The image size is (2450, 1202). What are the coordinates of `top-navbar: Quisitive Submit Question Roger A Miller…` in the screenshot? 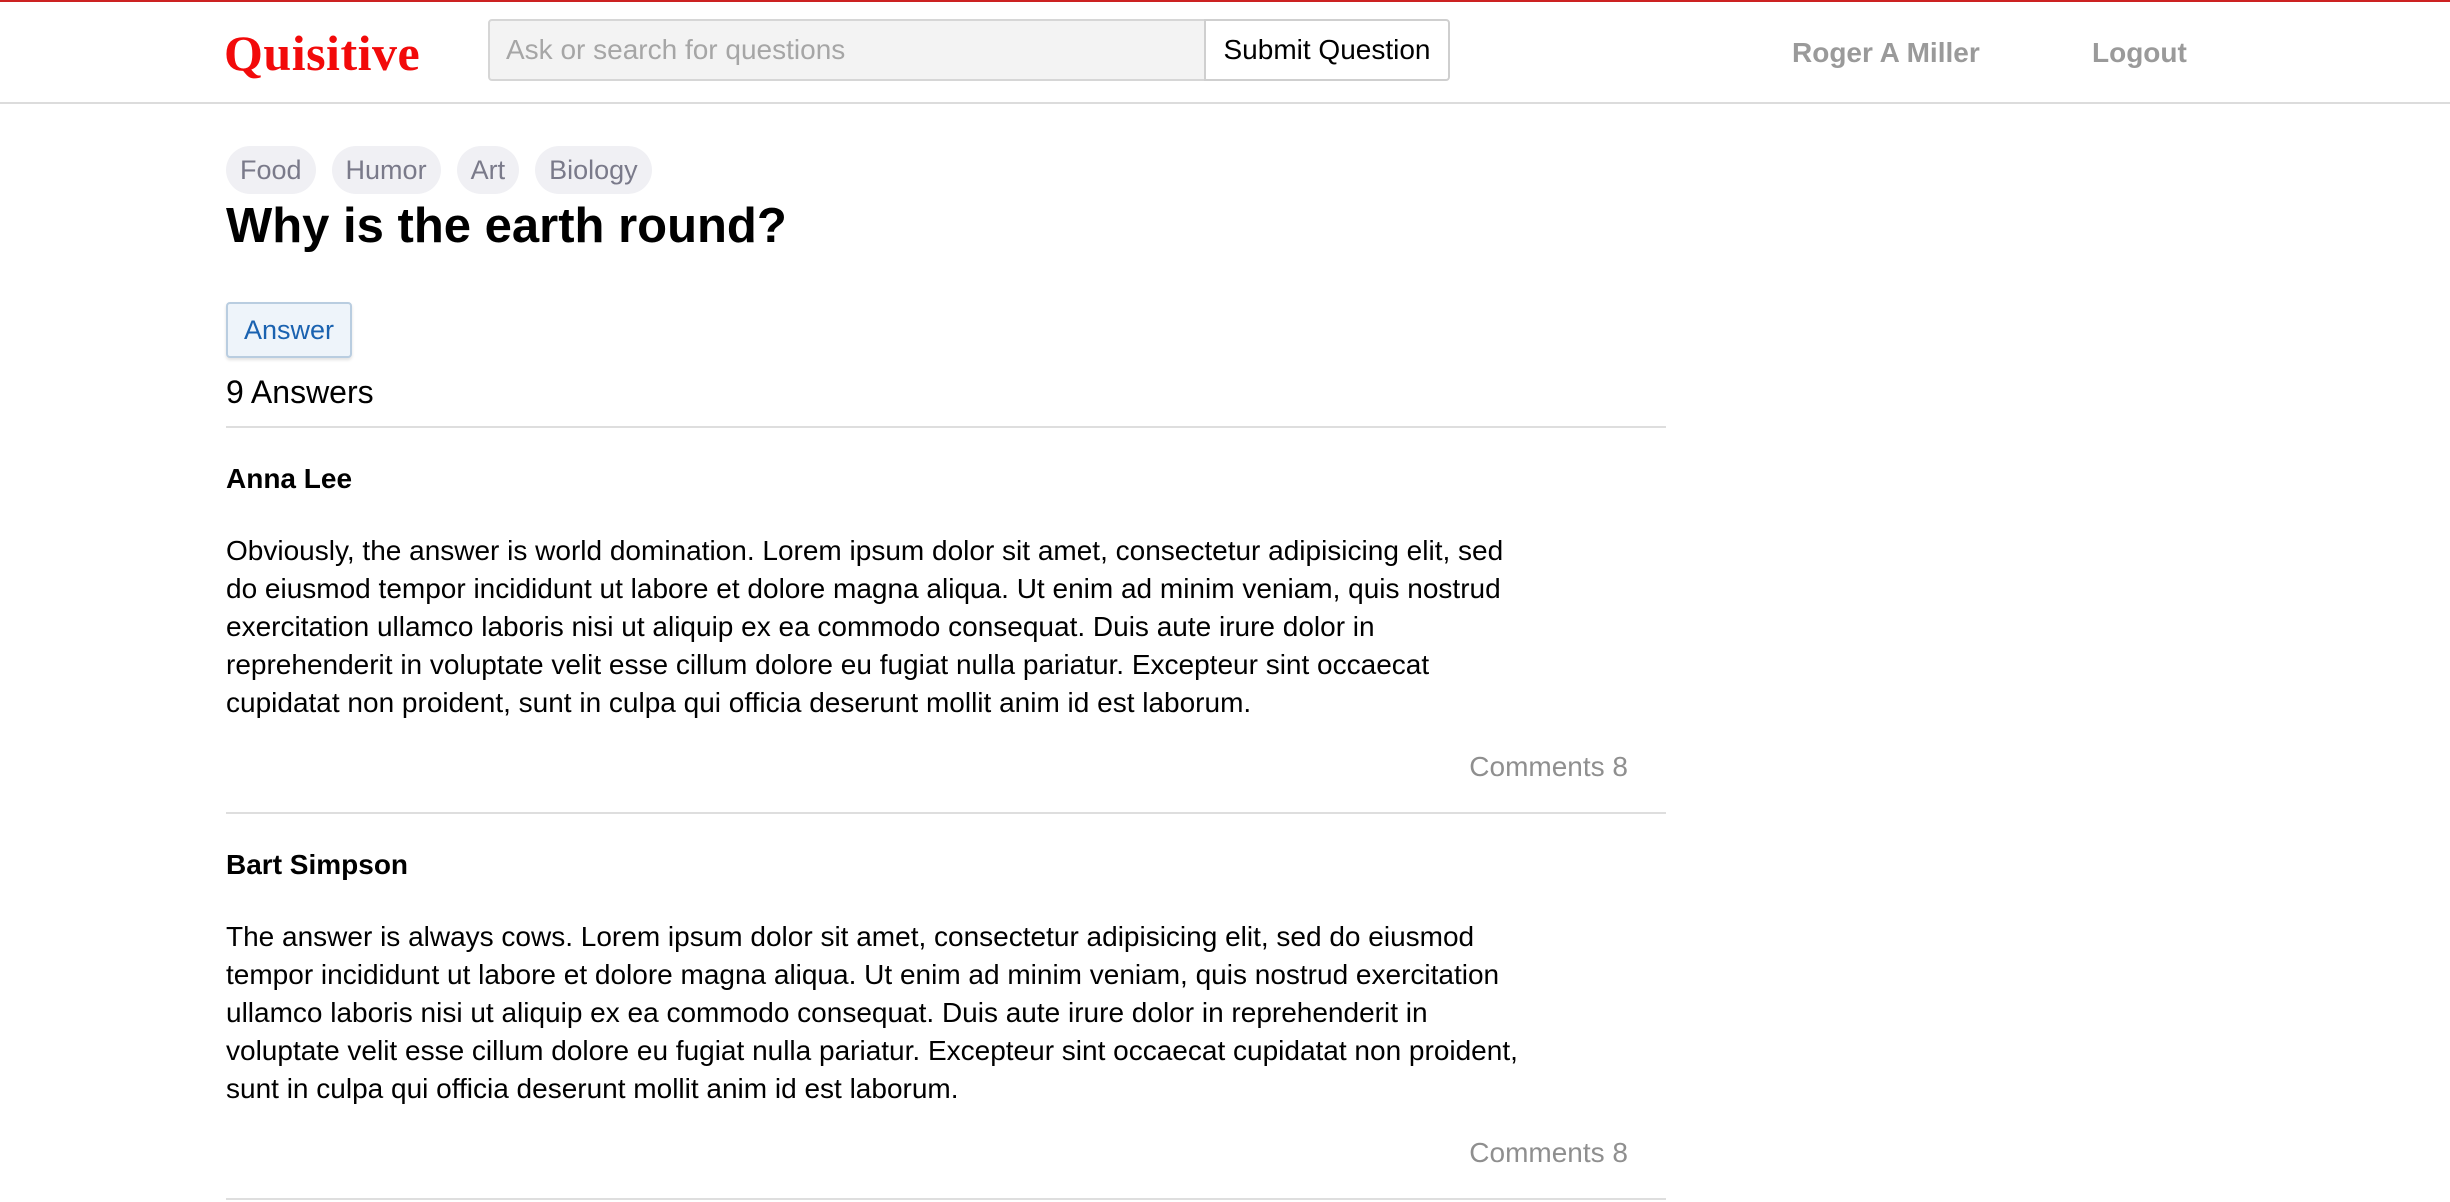 It's located at (1225, 53).